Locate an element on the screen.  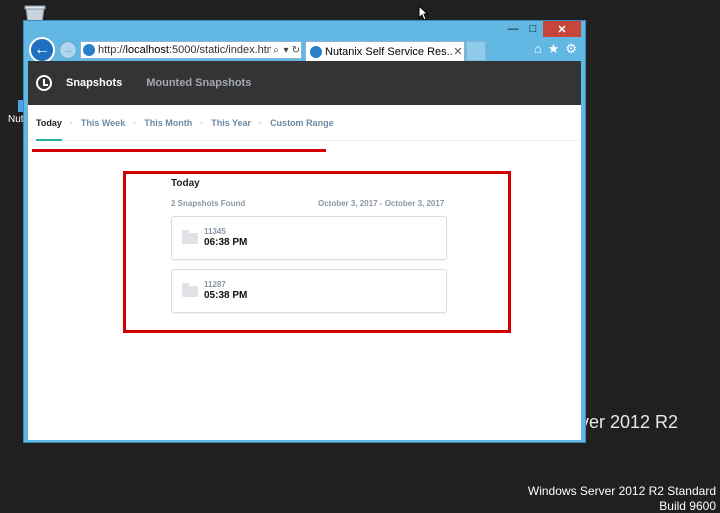
filter-this-year: This Year is located at coordinates (231, 123).